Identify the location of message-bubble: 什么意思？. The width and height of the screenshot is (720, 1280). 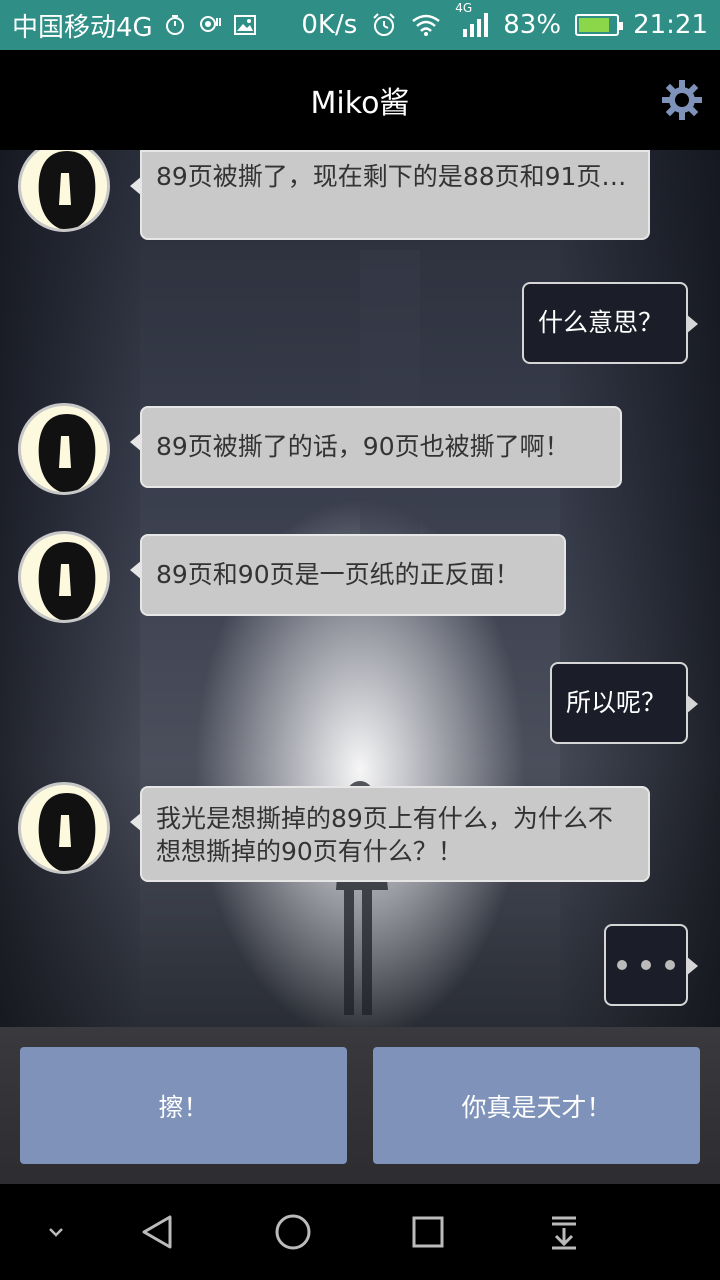
(610, 323).